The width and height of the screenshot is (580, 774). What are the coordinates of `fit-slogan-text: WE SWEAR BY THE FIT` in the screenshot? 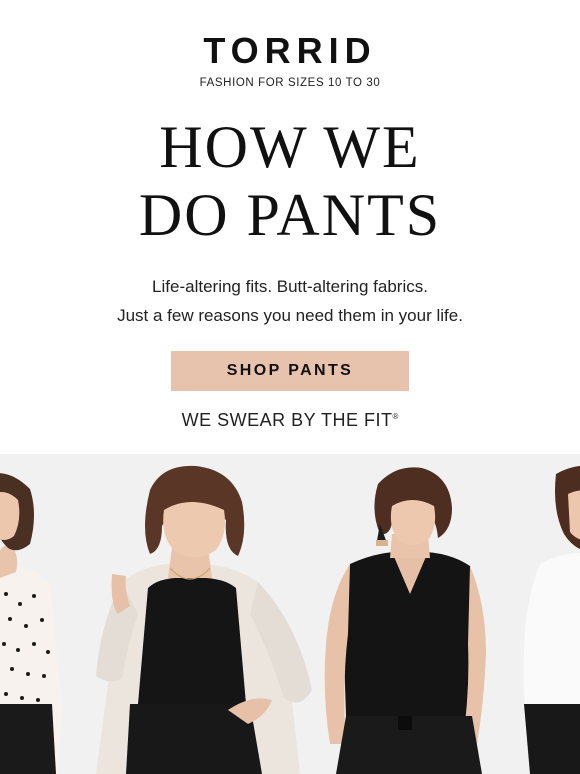 It's located at (287, 420).